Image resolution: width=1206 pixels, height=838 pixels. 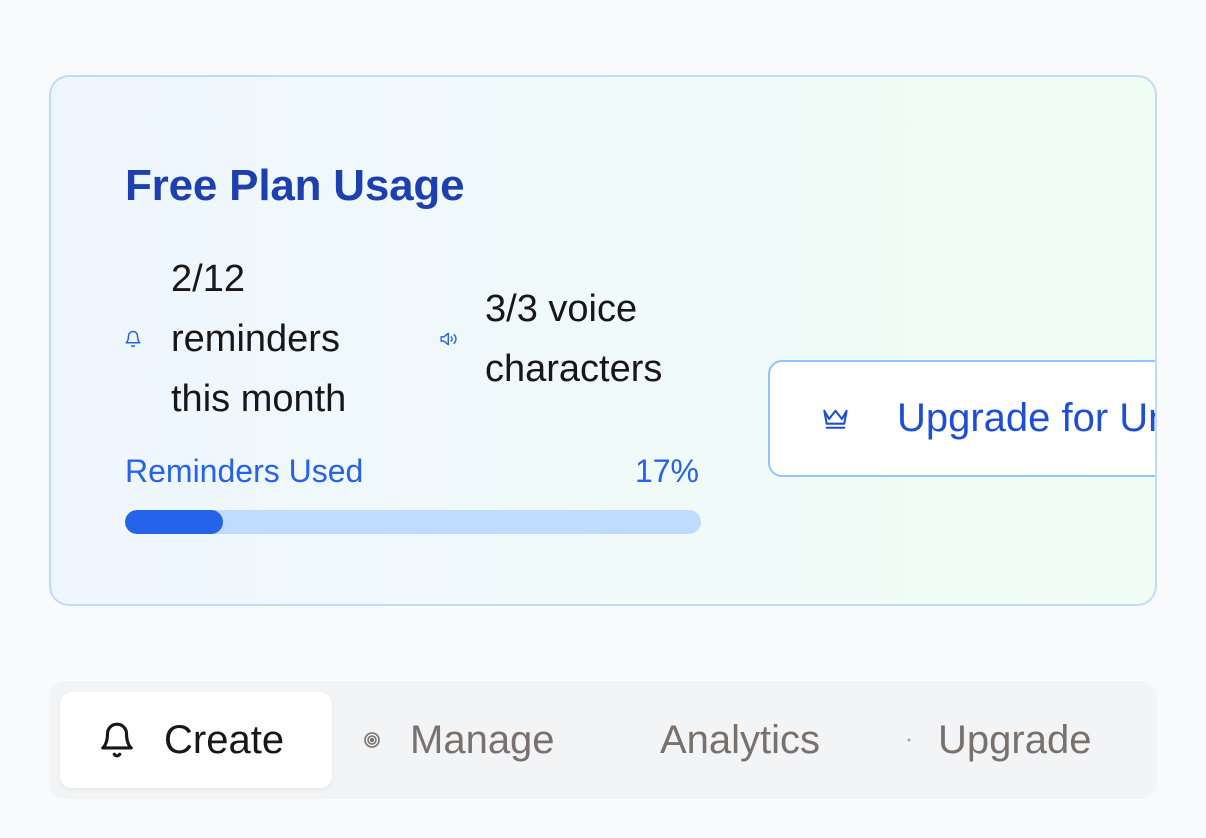 I want to click on voice-stat-text: 3/3 voice characters, so click(x=574, y=339).